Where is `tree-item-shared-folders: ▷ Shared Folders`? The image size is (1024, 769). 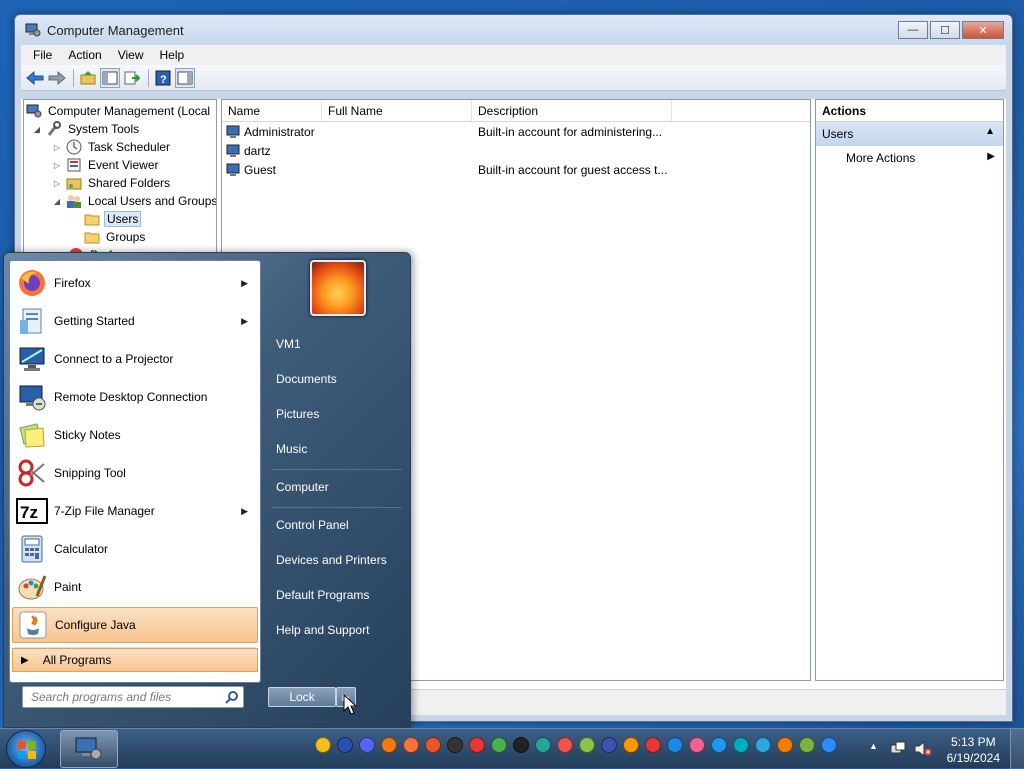 tree-item-shared-folders: ▷ Shared Folders is located at coordinates (112, 183).